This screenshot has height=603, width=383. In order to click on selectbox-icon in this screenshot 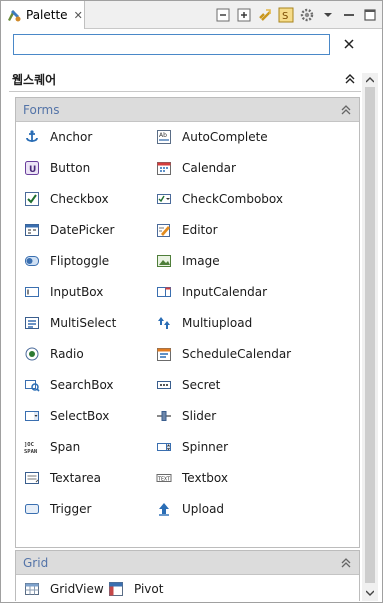, I will do `click(32, 416)`.